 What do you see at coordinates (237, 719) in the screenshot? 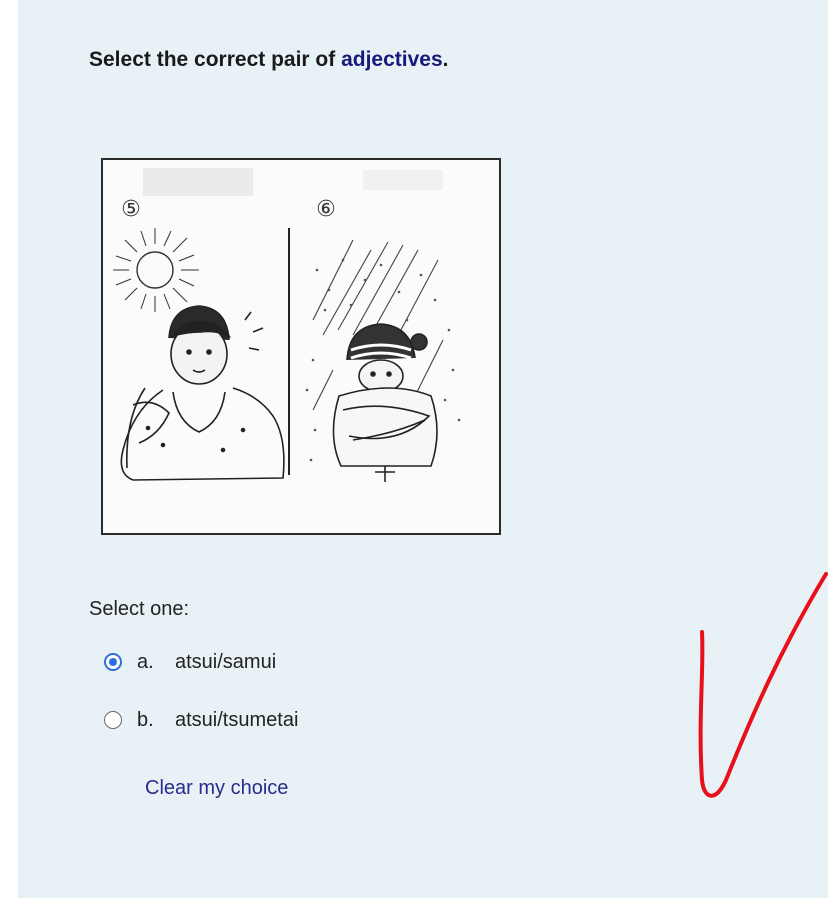
I see `option-b-text: atsui/tsumetai` at bounding box center [237, 719].